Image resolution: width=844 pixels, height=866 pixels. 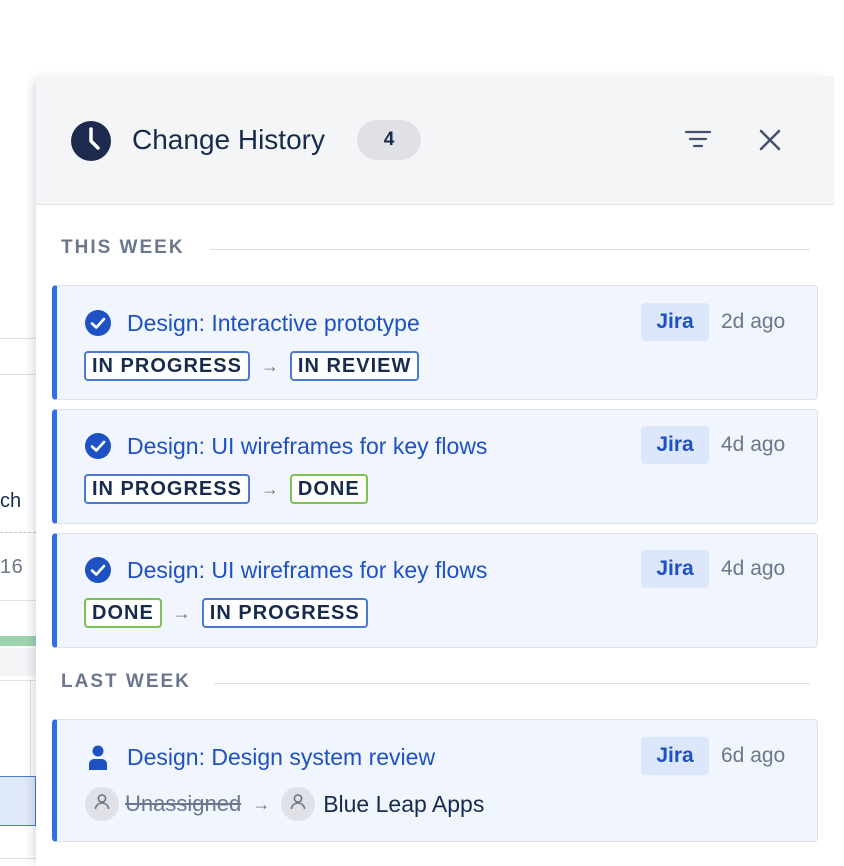 I want to click on bg-row, so click(x=18, y=662).